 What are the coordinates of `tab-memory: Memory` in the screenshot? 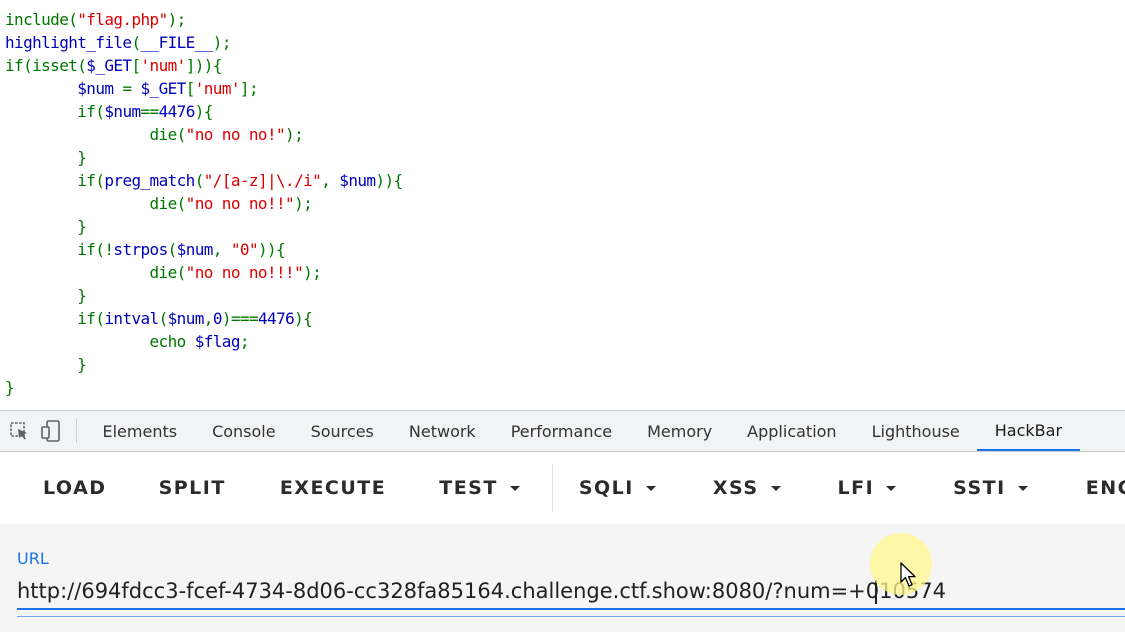 It's located at (680, 431).